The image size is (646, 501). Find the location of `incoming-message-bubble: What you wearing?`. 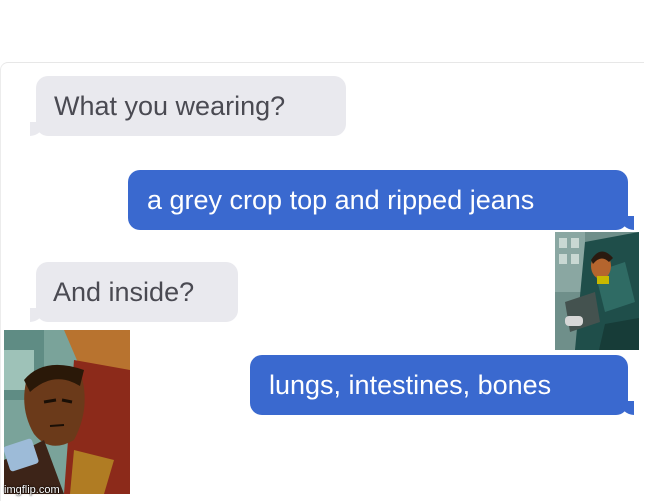

incoming-message-bubble: What you wearing? is located at coordinates (188, 106).